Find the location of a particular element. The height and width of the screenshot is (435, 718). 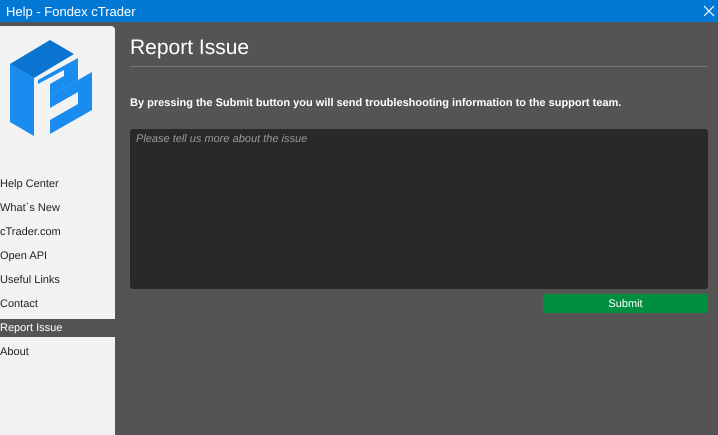

notice-text: By pressing the Submit button you will send troubleshooting information to the support team. is located at coordinates (376, 103).